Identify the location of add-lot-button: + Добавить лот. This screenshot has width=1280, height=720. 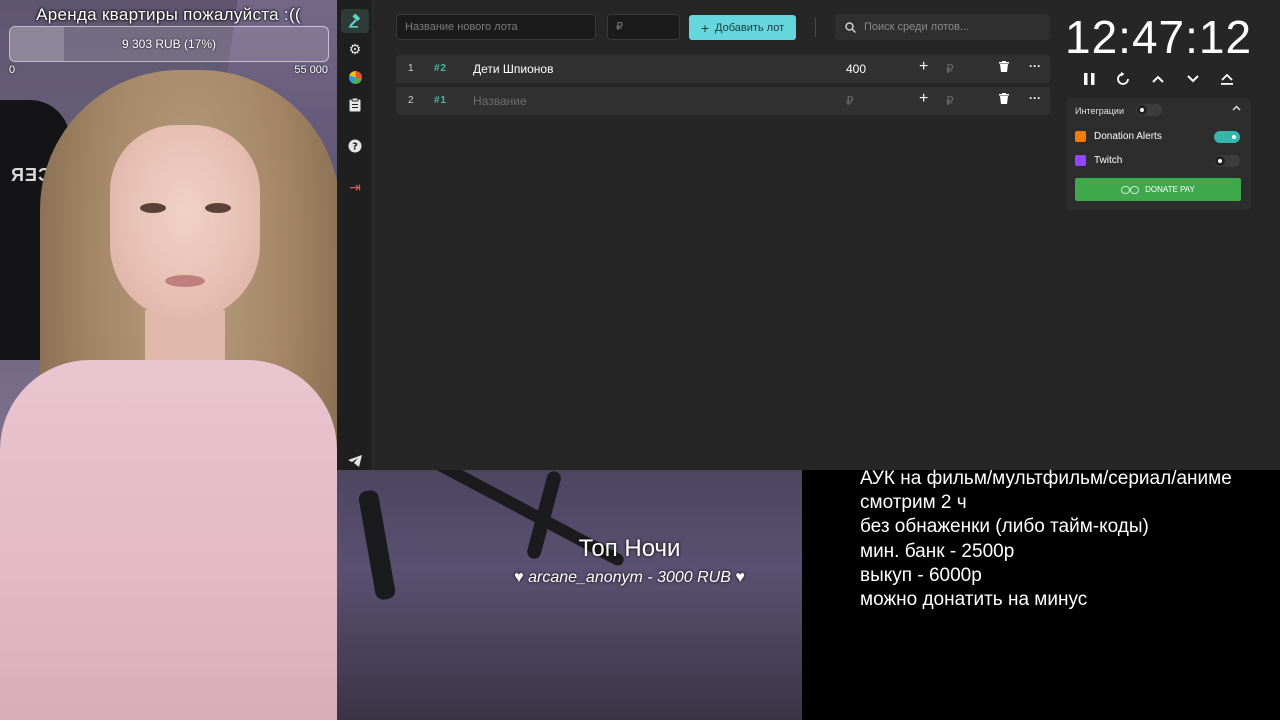
(742, 27).